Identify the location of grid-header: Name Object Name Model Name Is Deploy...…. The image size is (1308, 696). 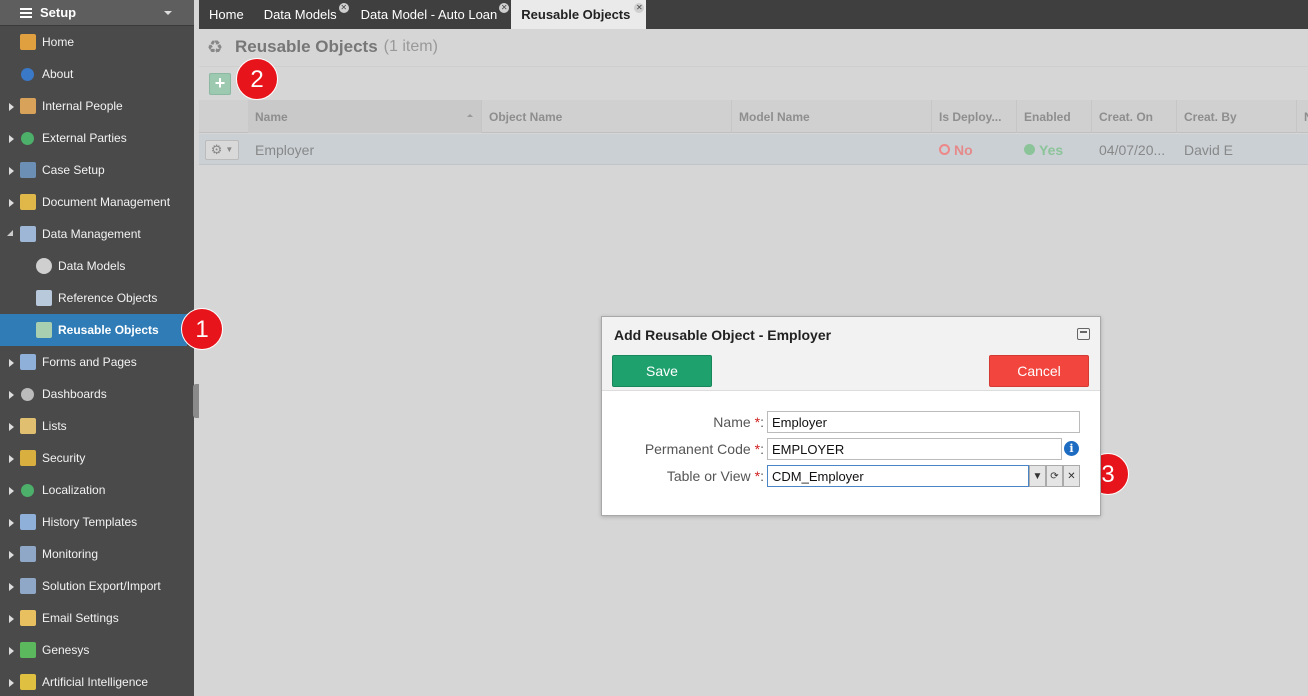
(753, 116).